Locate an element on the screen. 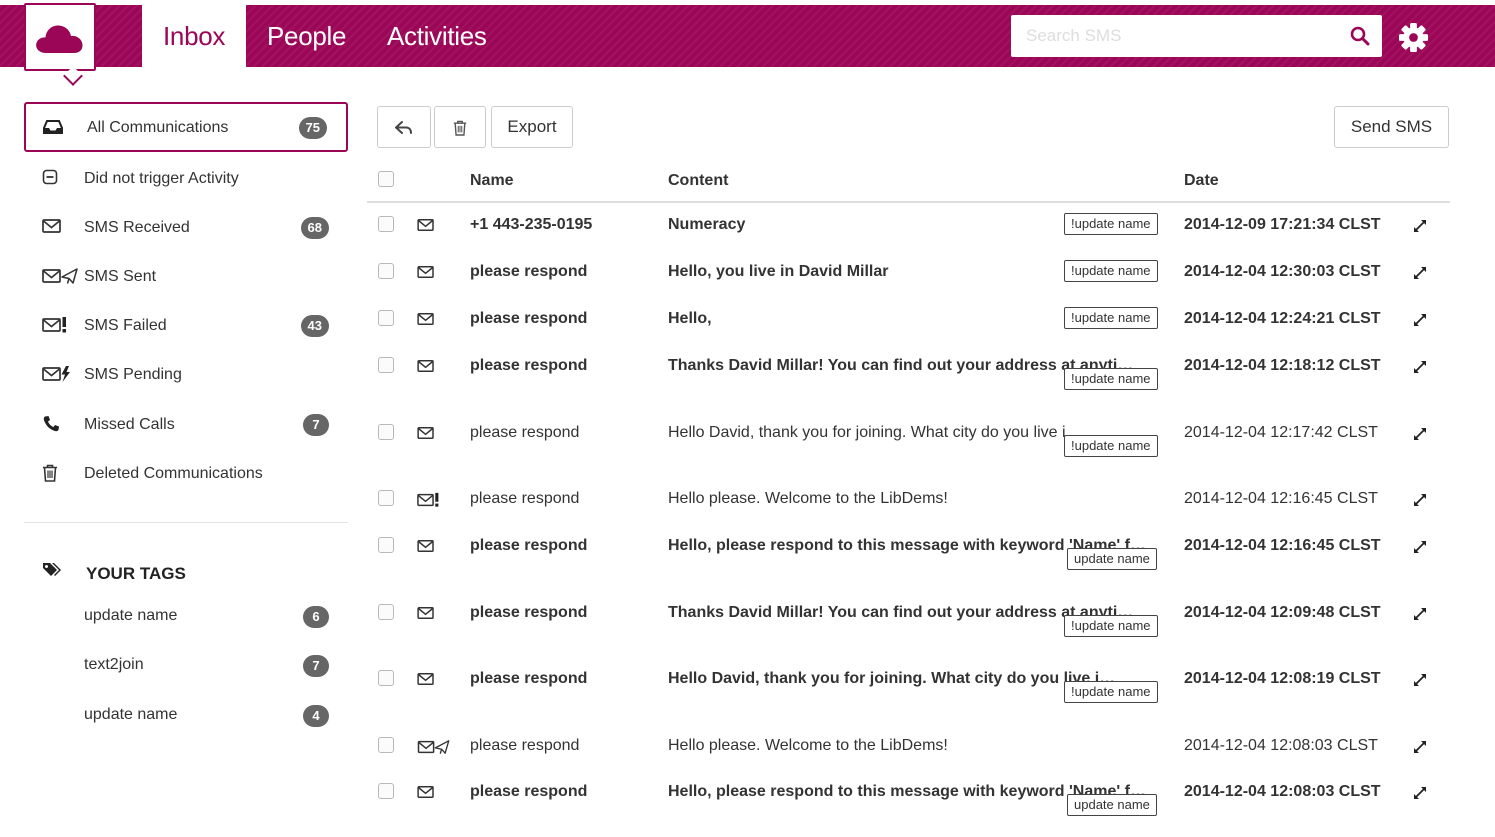  row-date: 2014-12-04 12:17:42 CLST is located at coordinates (1281, 432).